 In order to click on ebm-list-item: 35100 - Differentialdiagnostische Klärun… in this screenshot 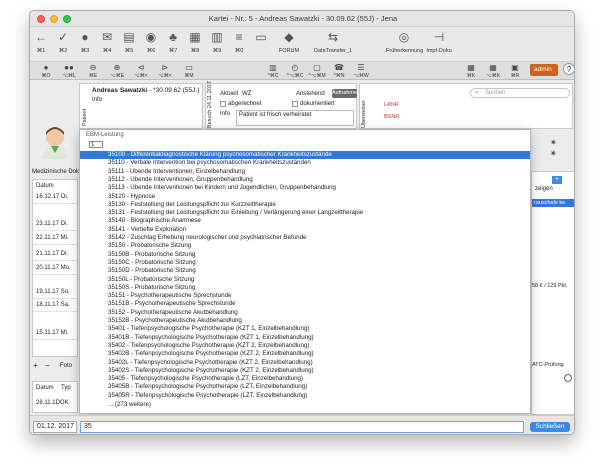, I will do `click(305, 155)`.